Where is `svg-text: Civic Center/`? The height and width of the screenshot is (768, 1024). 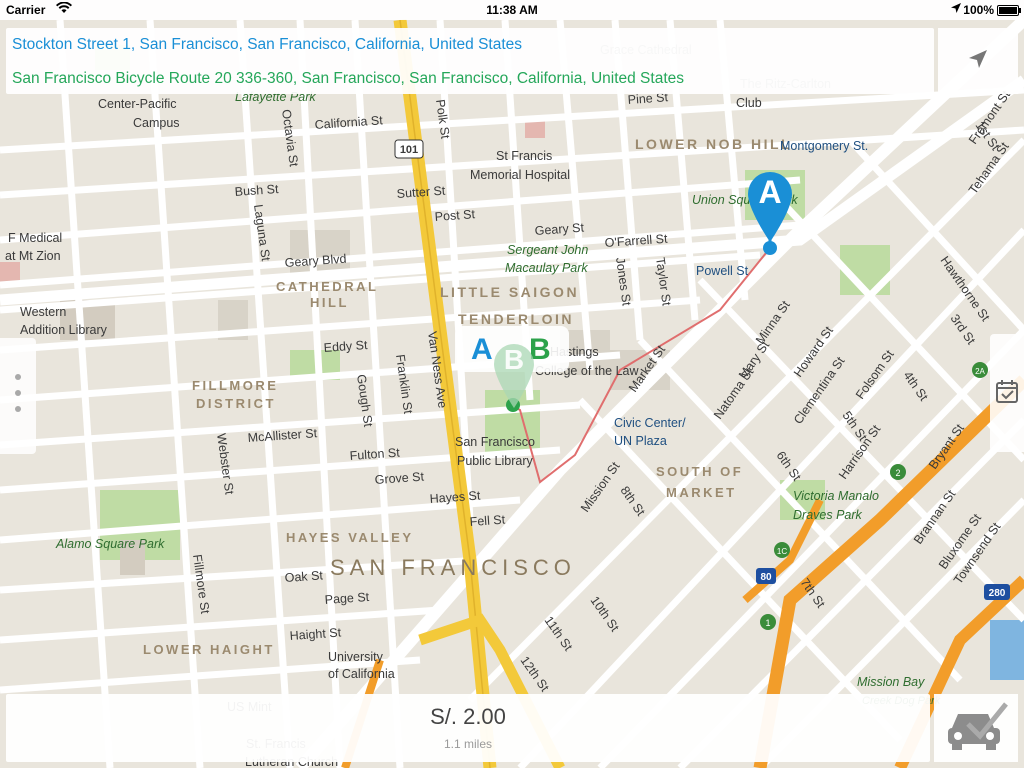 svg-text: Civic Center/ is located at coordinates (650, 423).